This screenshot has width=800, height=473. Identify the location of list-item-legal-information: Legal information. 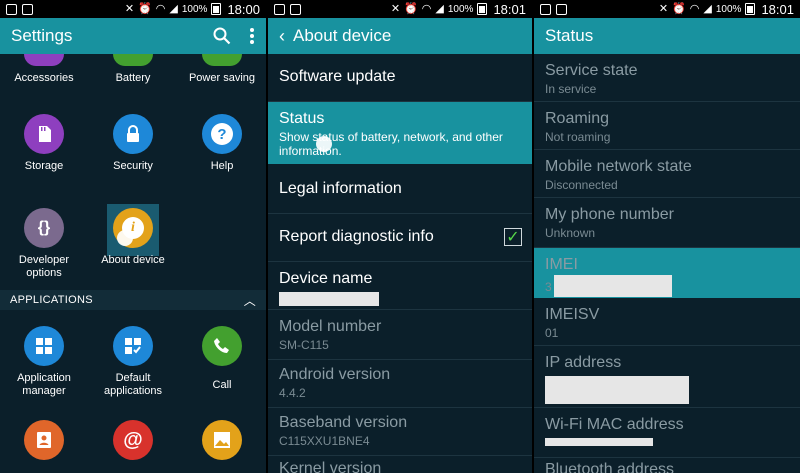
(400, 189).